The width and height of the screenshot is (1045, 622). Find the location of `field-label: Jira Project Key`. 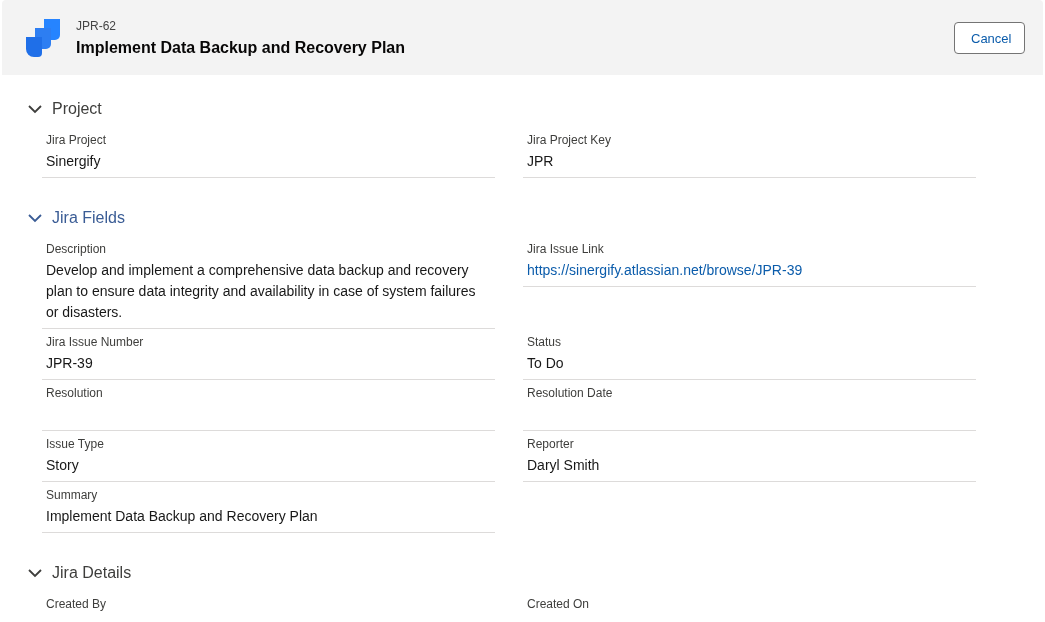

field-label: Jira Project Key is located at coordinates (570, 140).